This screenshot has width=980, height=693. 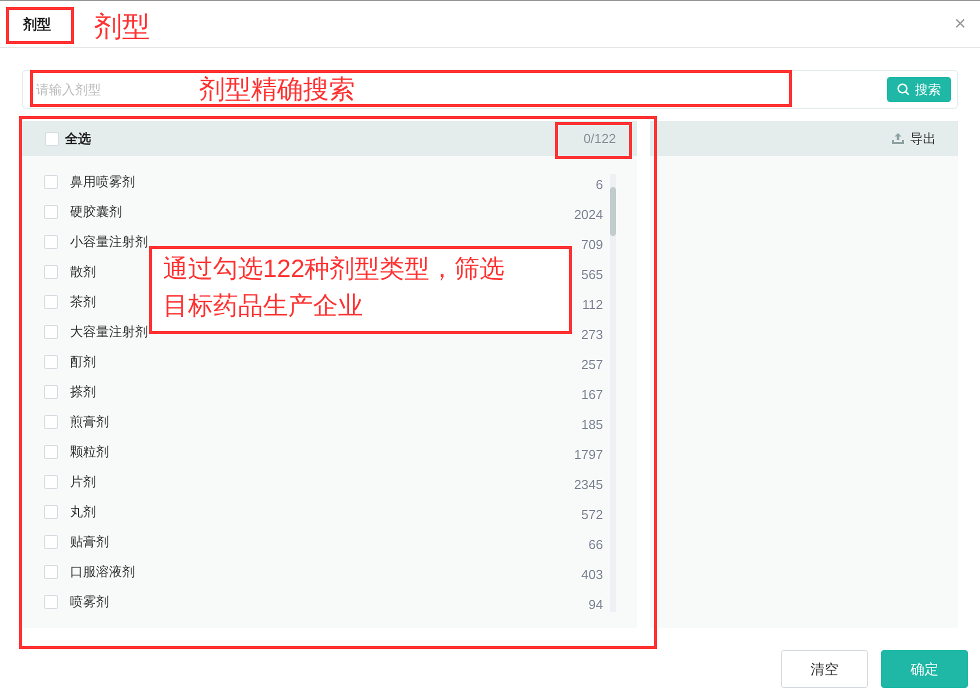 What do you see at coordinates (588, 485) in the screenshot?
I see `option-count: 2345` at bounding box center [588, 485].